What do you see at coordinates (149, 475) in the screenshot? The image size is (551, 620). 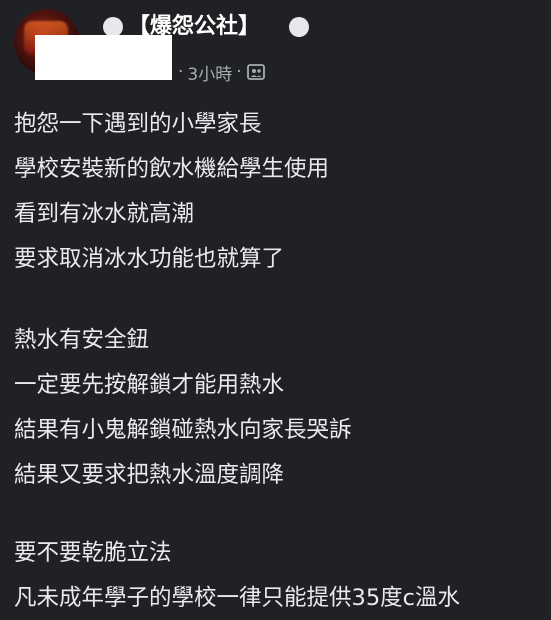 I see `post-text-line: 結果又要求把熱水溫度調降` at bounding box center [149, 475].